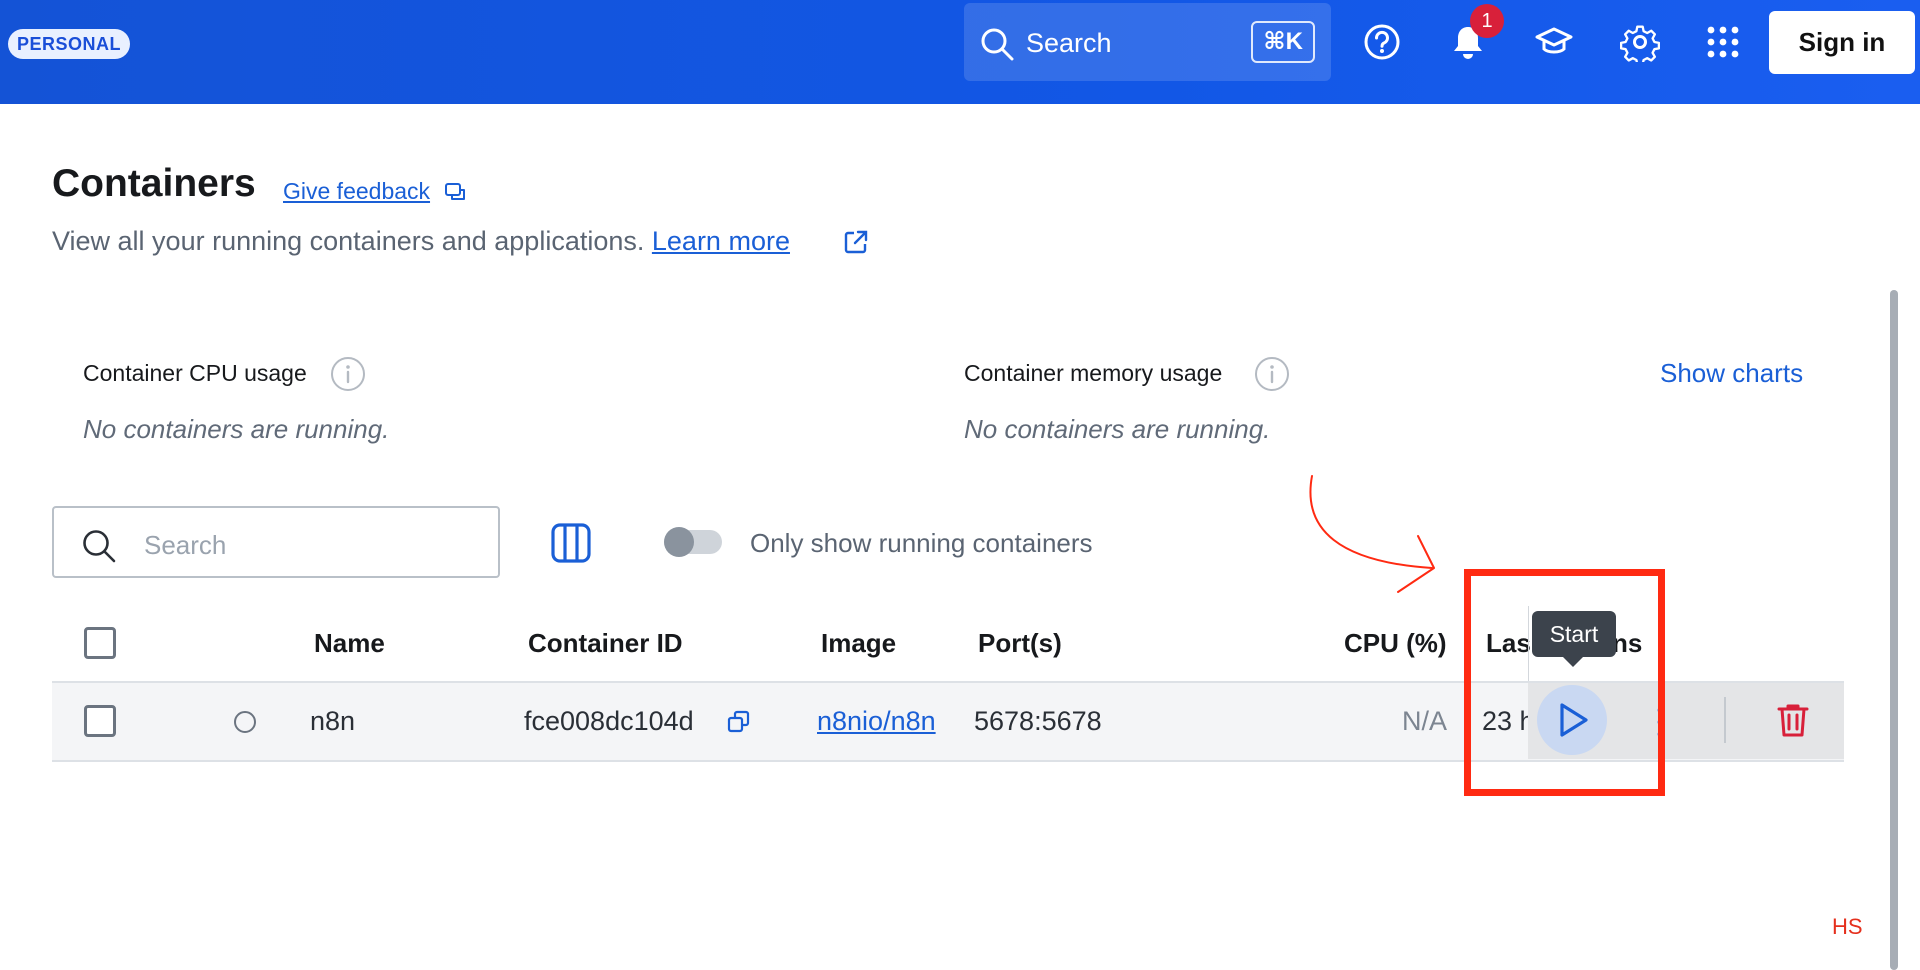 This screenshot has height=970, width=1920. Describe the element at coordinates (1425, 721) in the screenshot. I see `container-cpu: N/A` at that location.